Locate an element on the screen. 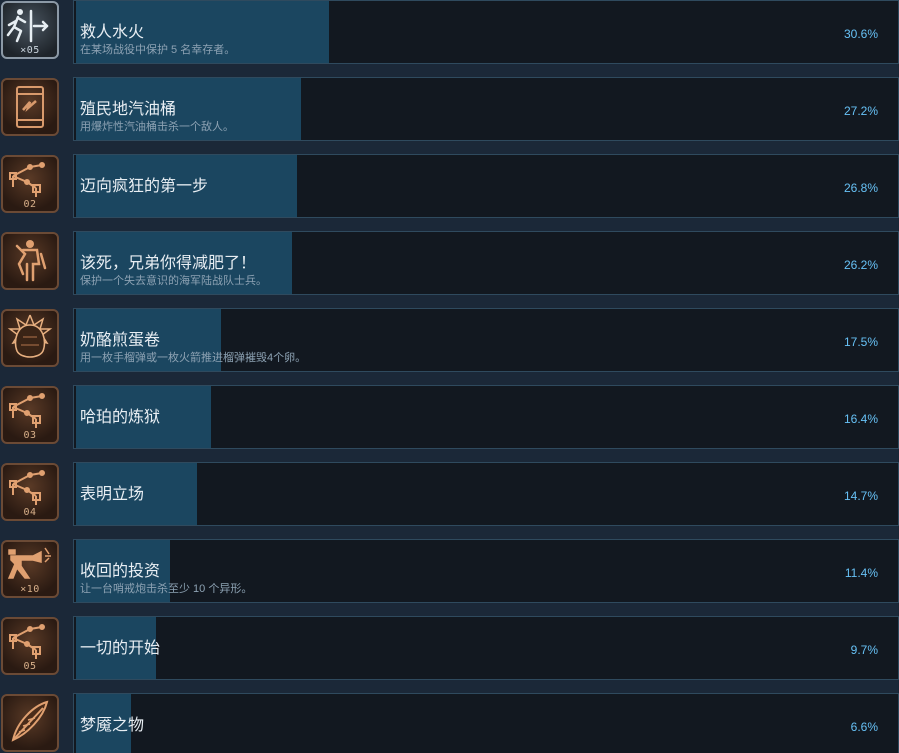  achievement-description: 用爆炸性汽油桶击杀一个敌人。 is located at coordinates (157, 127).